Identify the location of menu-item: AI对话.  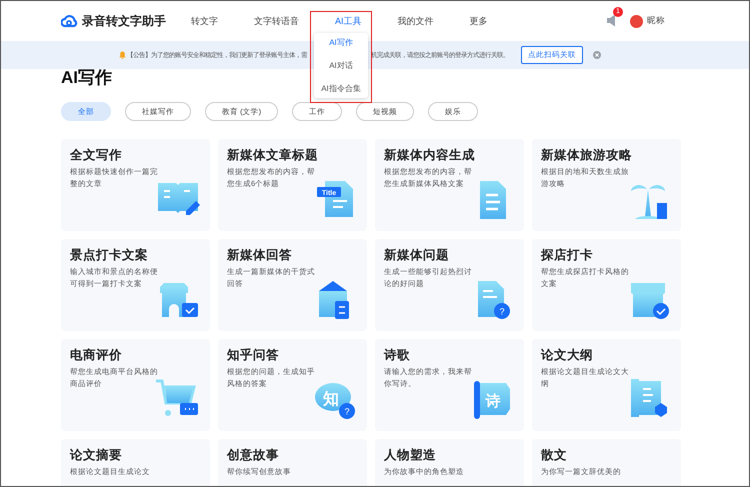
(341, 65).